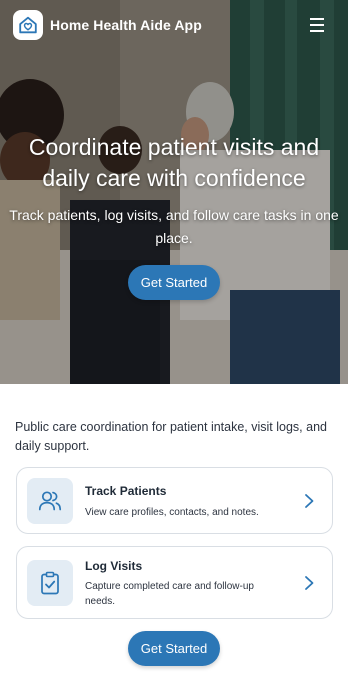  Describe the element at coordinates (174, 282) in the screenshot. I see `hero-get-started-button: Get Started` at that location.